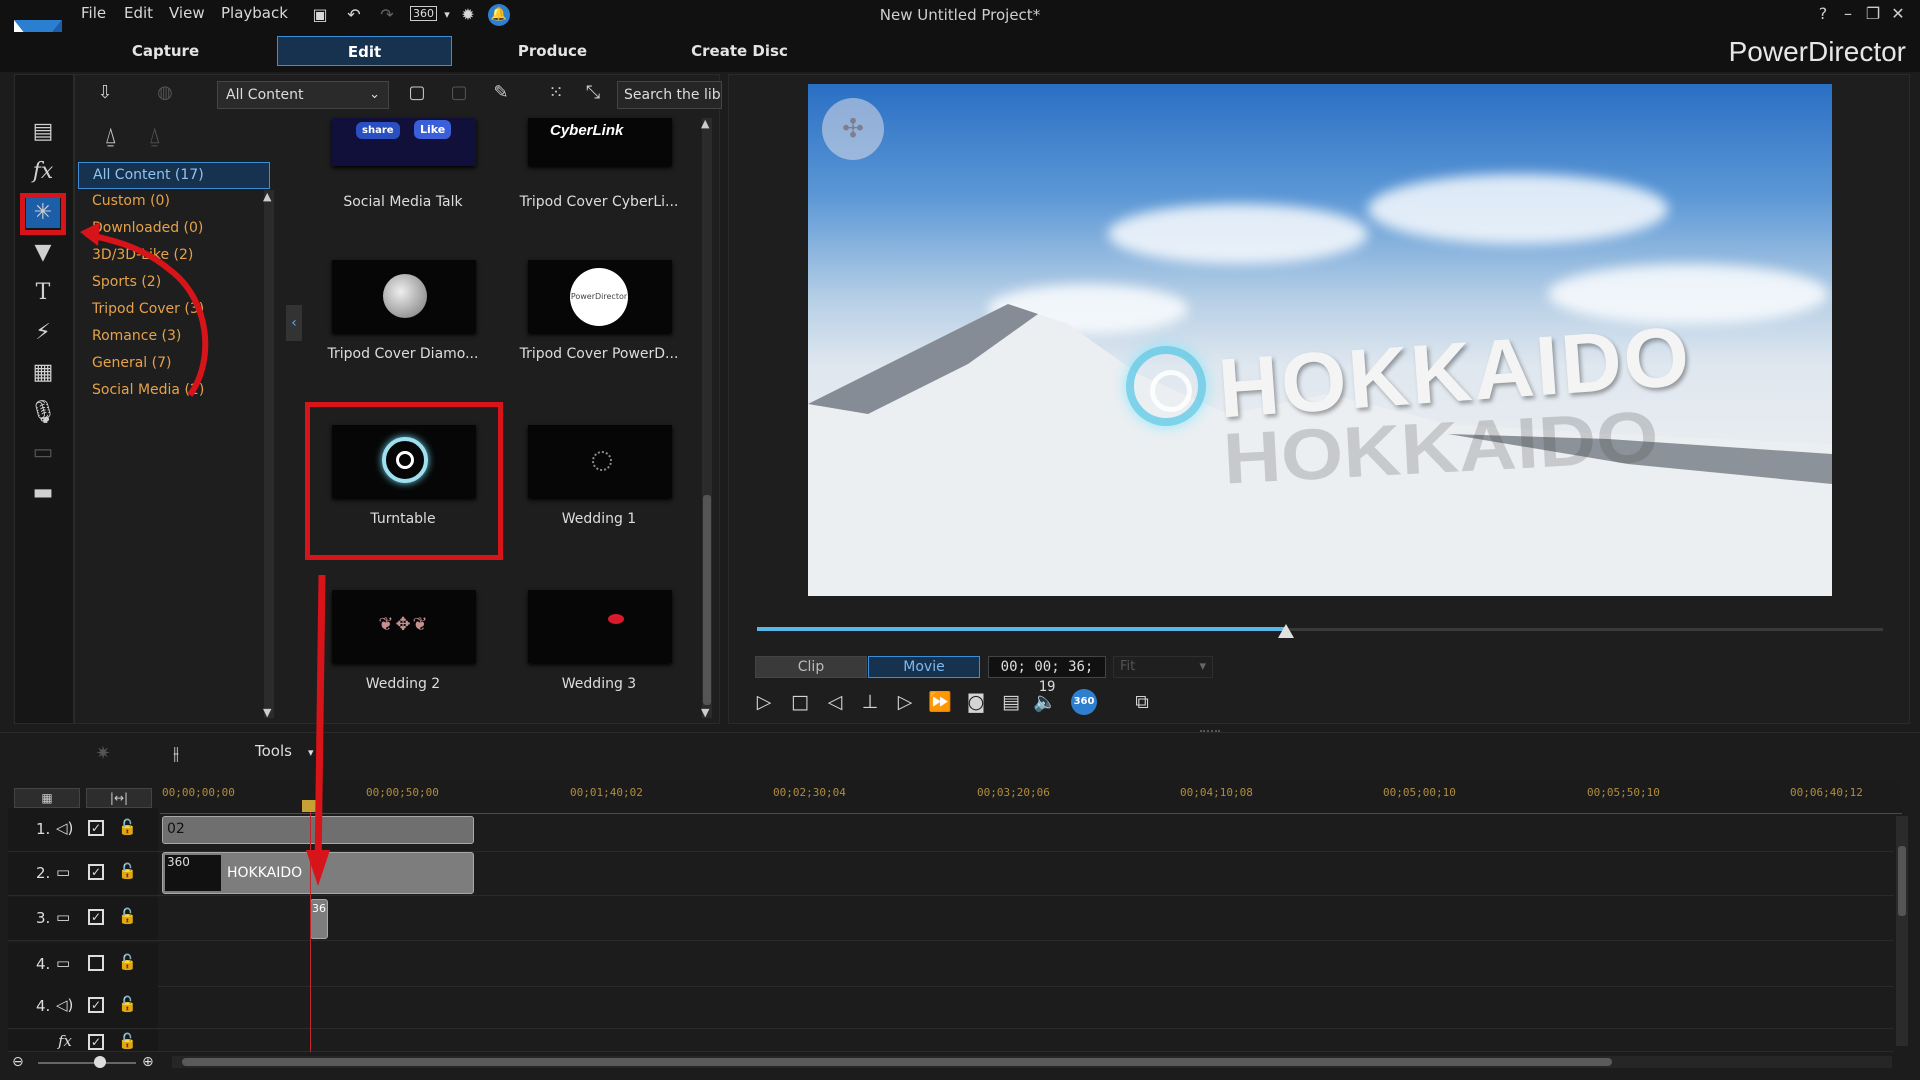 The width and height of the screenshot is (1920, 1080). Describe the element at coordinates (403, 198) in the screenshot. I see `template-item: share Like Social Media Talk` at that location.